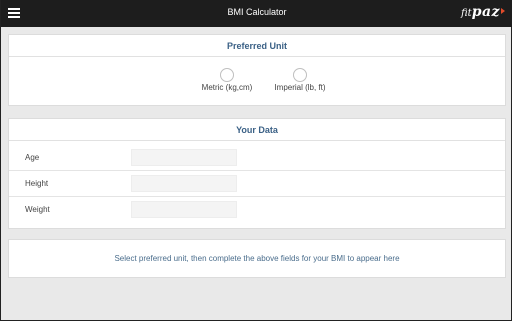 The height and width of the screenshot is (321, 512). Describe the element at coordinates (184, 209) in the screenshot. I see `weight-input` at that location.